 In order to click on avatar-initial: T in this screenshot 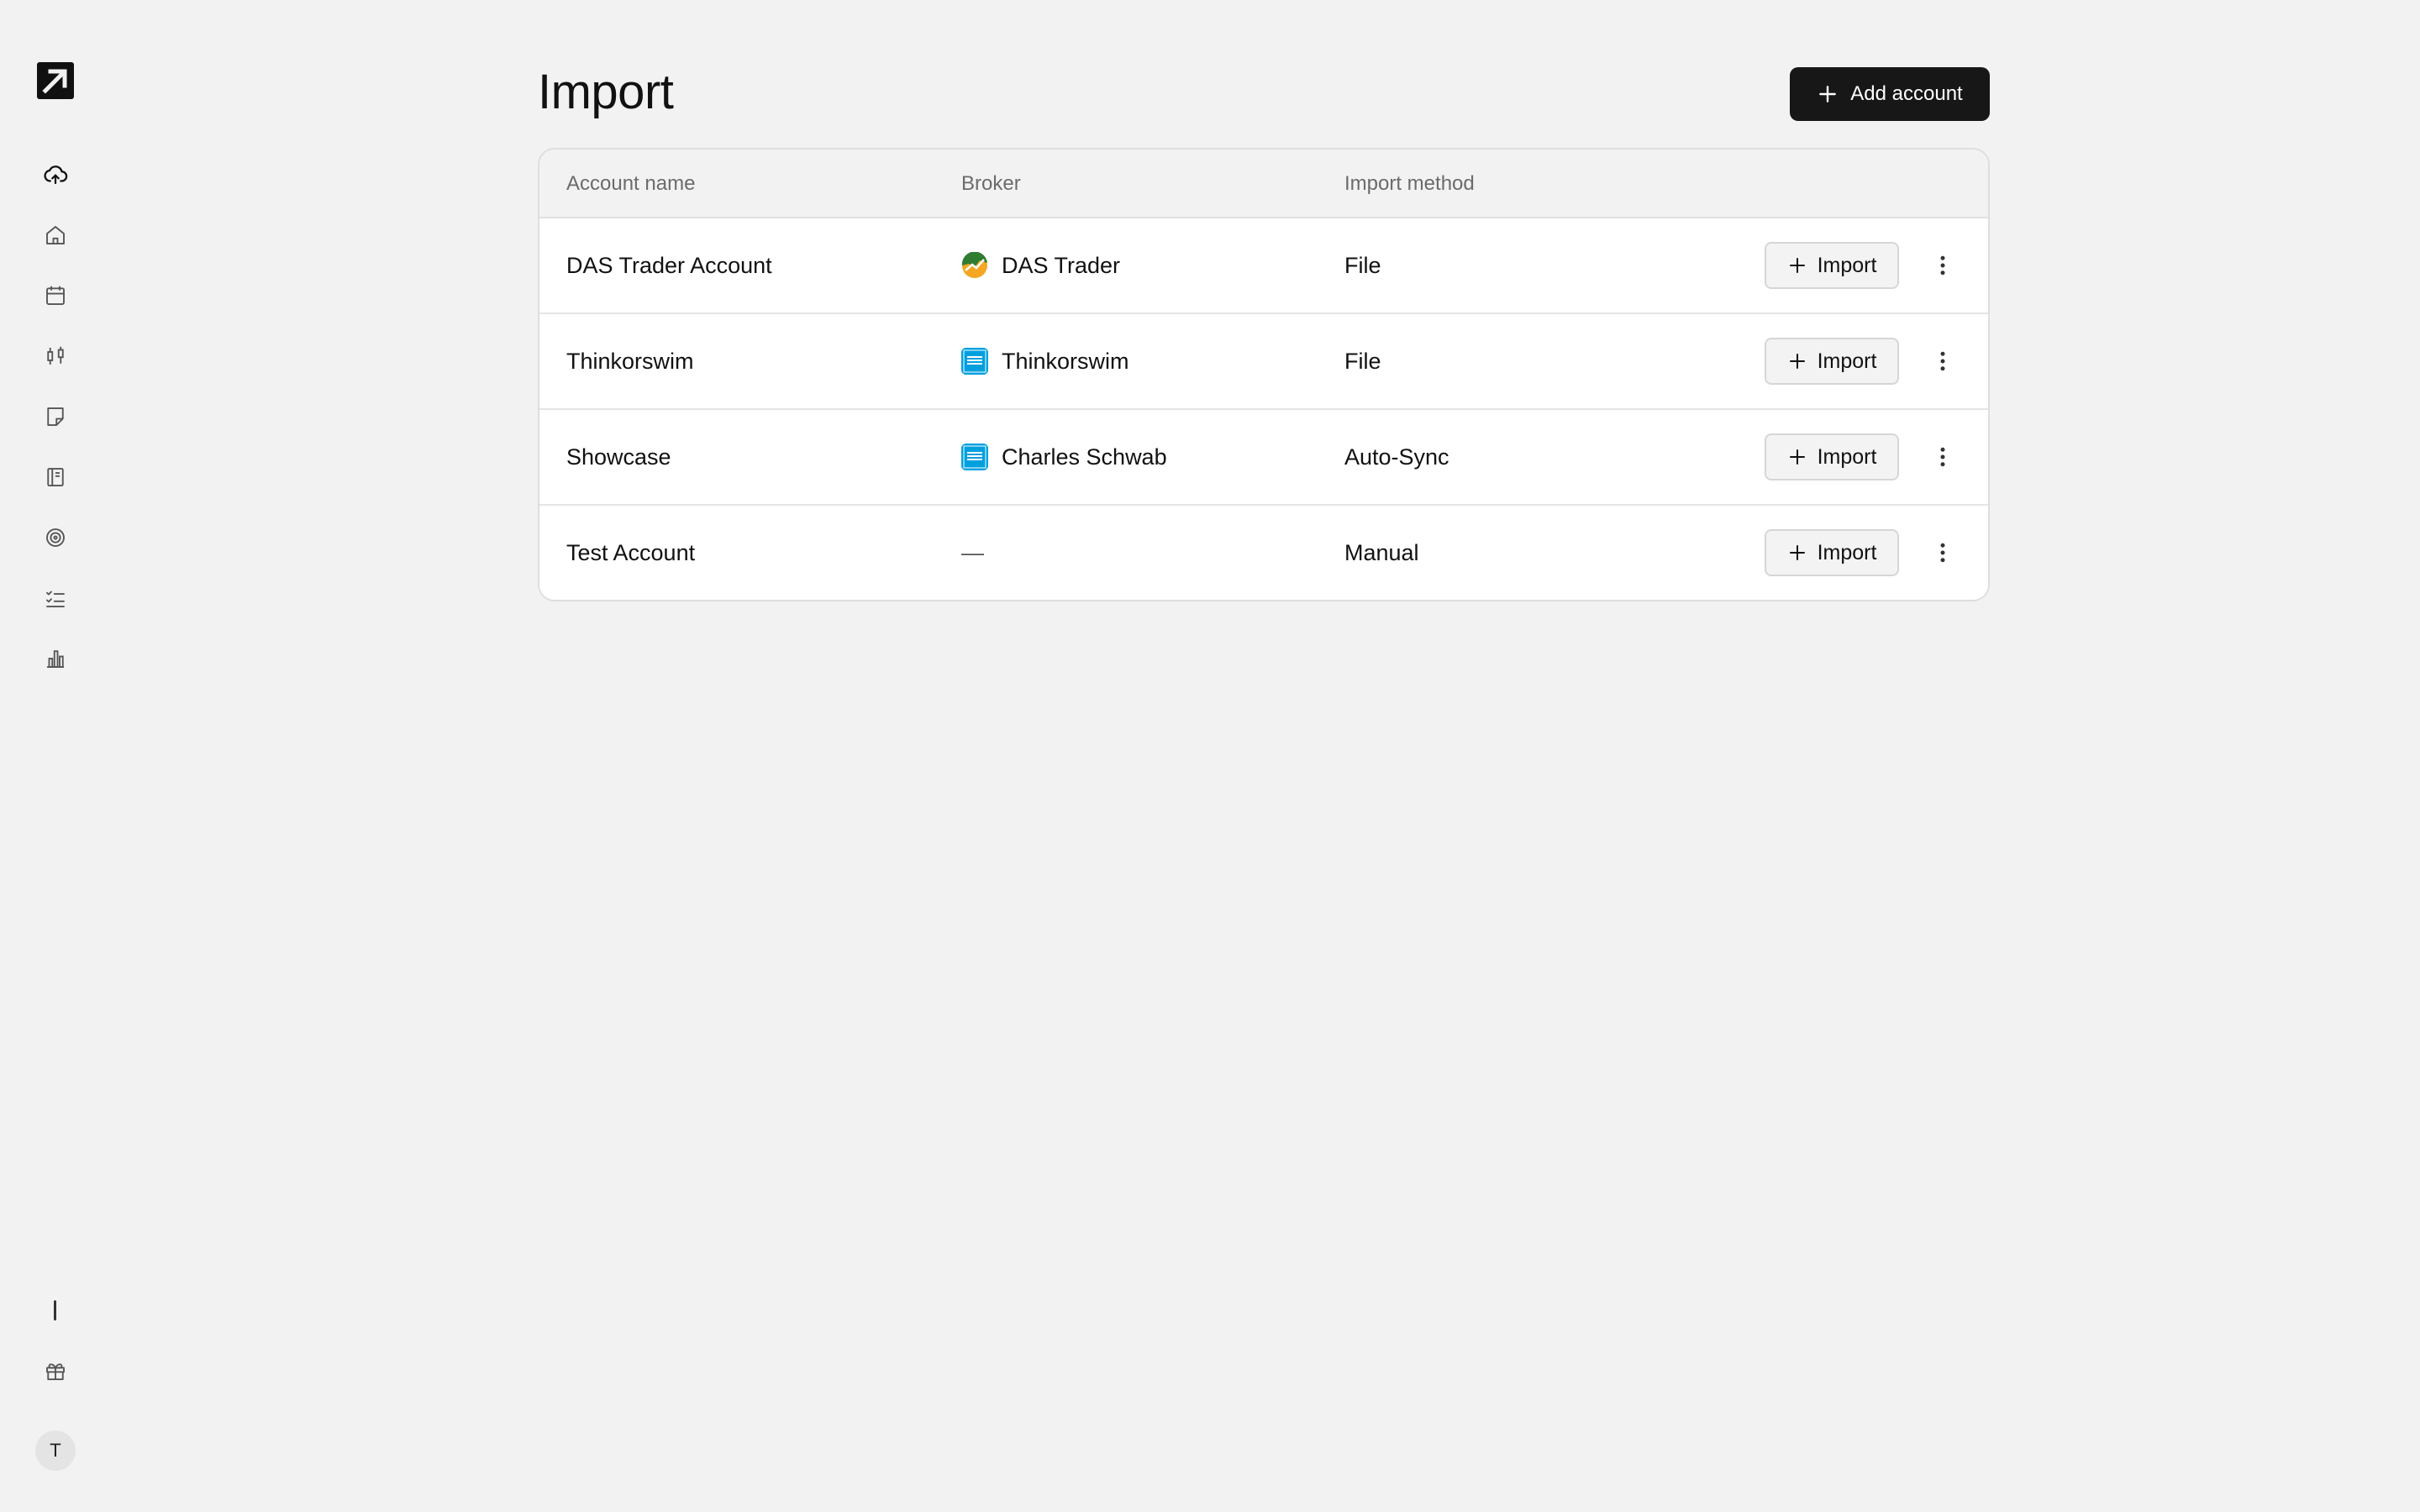, I will do `click(55, 1450)`.